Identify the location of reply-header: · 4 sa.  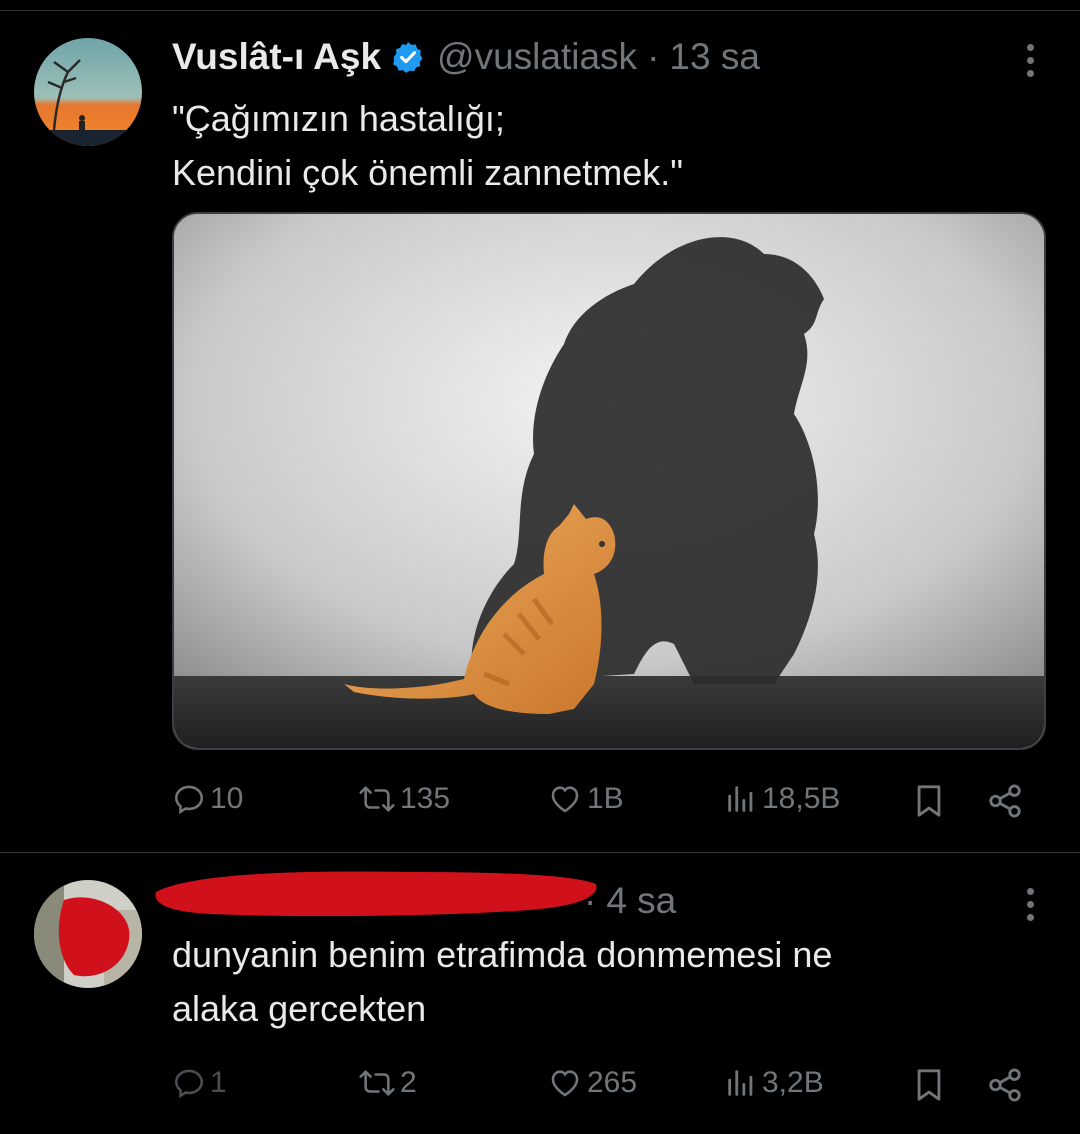
(630, 901).